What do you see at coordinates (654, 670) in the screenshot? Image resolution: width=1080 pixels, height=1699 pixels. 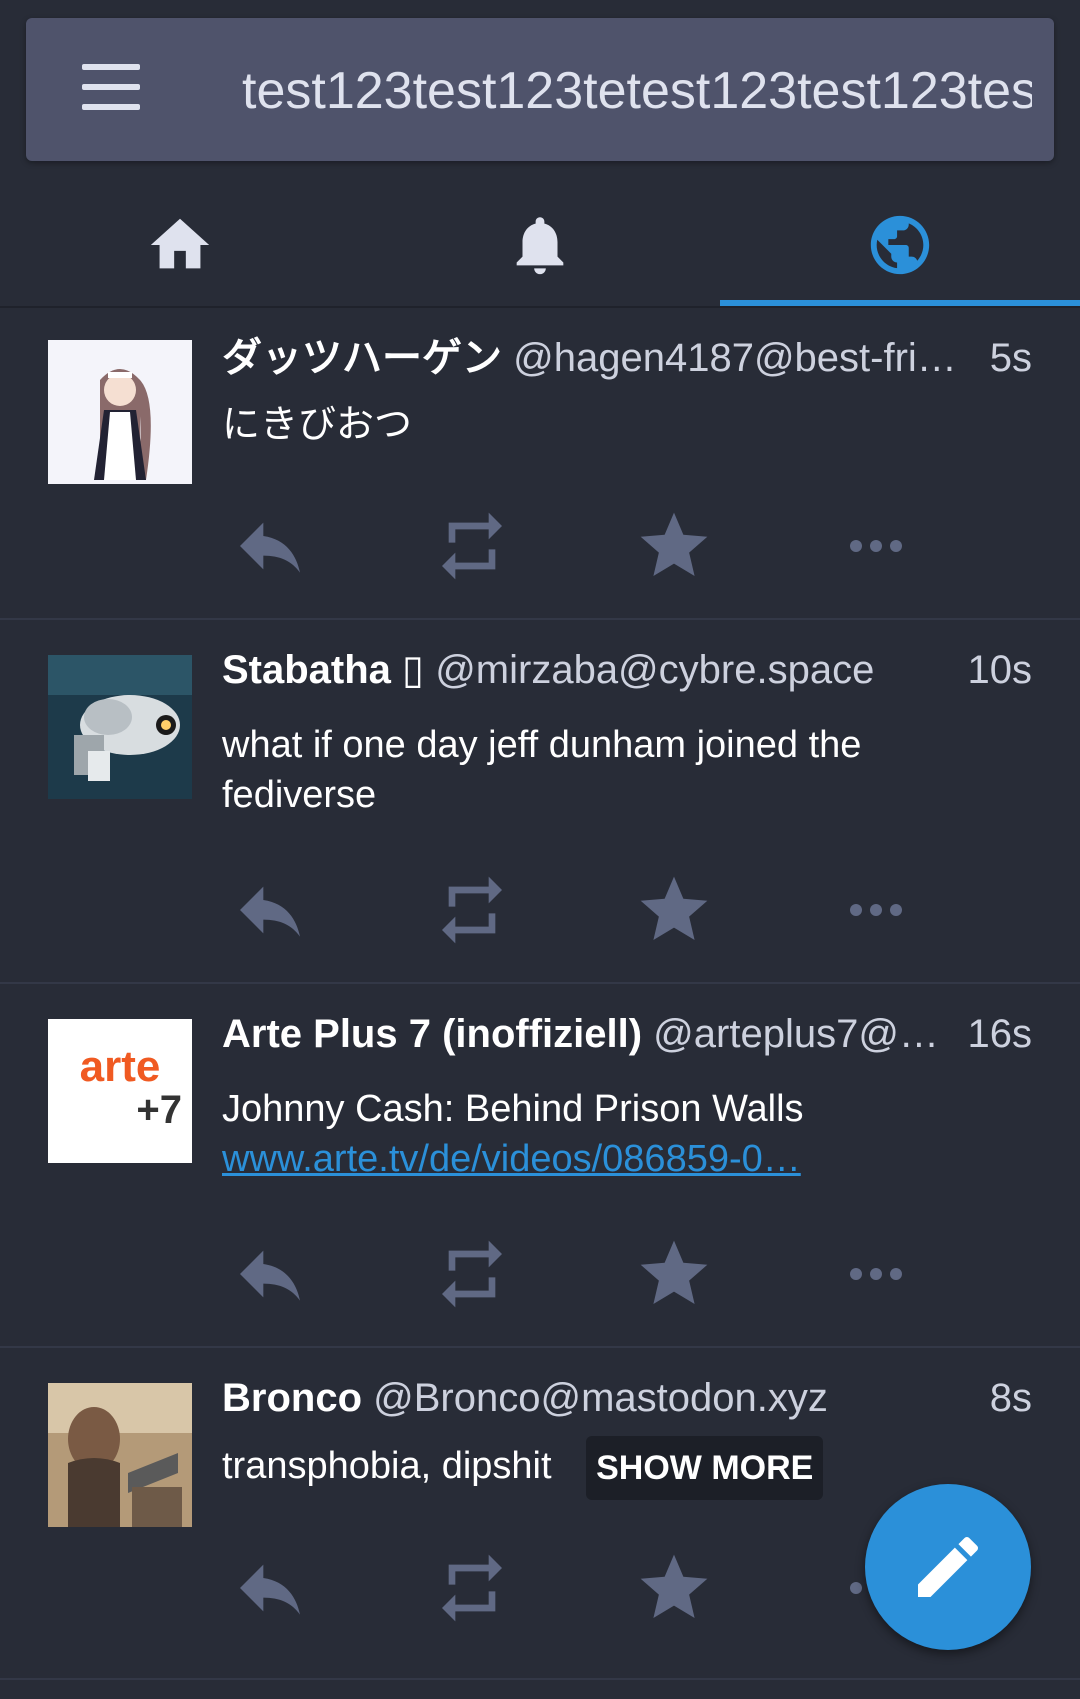 I see `account-handle: @mirzaba@cybre.space` at bounding box center [654, 670].